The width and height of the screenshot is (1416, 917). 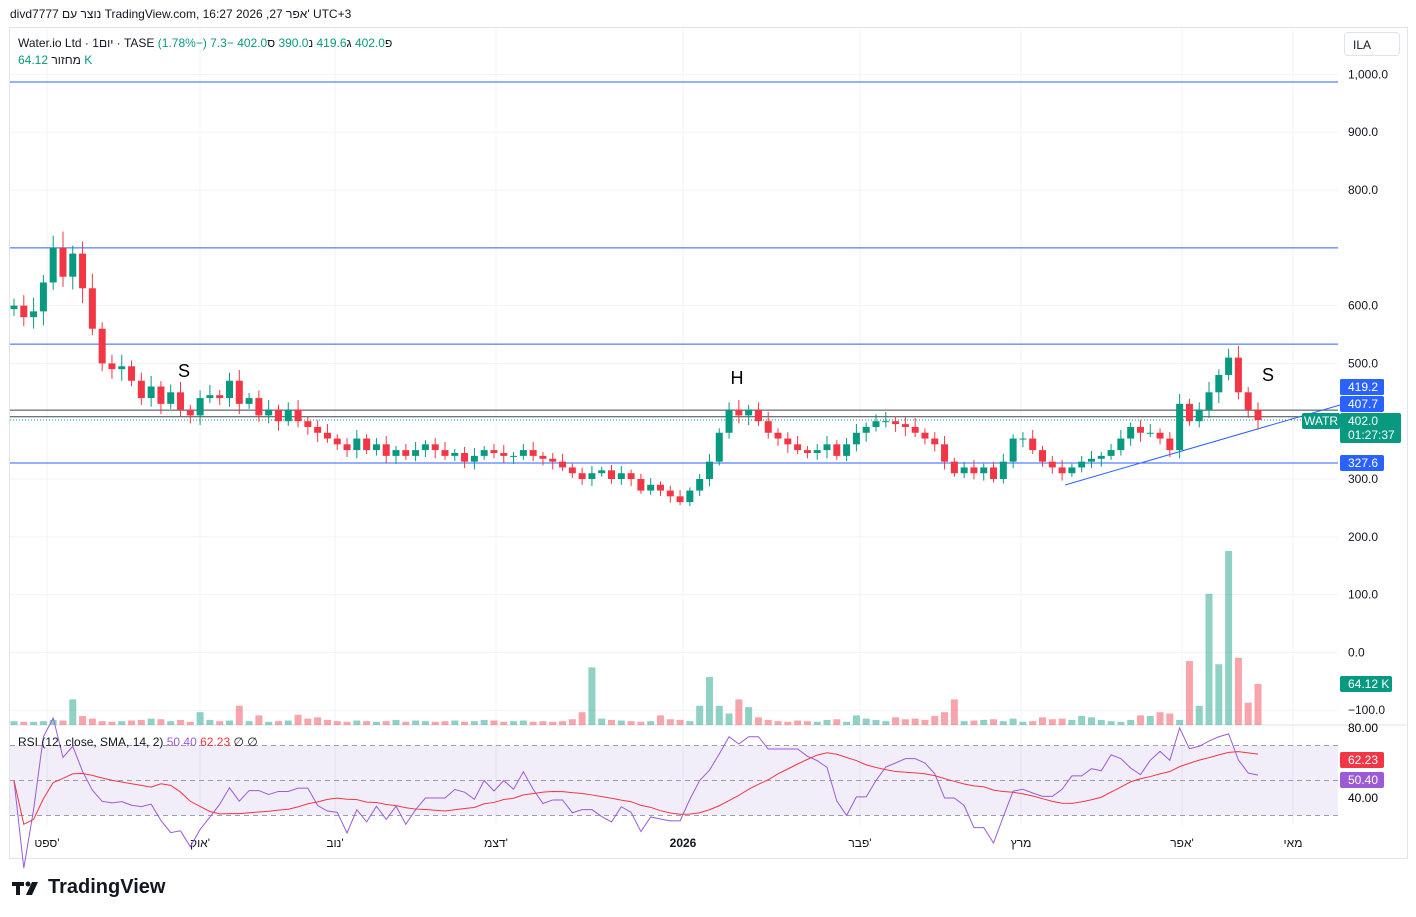 I want to click on tv-logo-icon, so click(x=25, y=888).